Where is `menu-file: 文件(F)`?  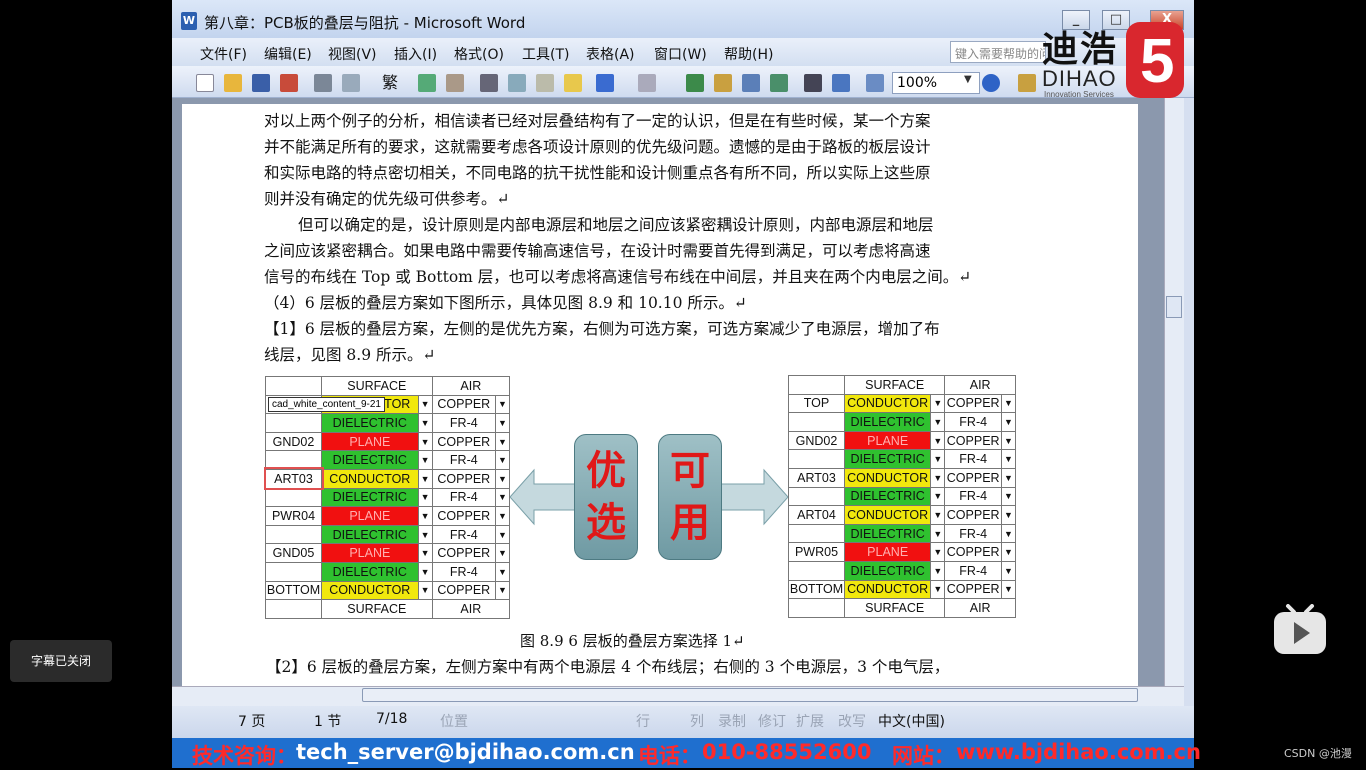 menu-file: 文件(F) is located at coordinates (223, 54).